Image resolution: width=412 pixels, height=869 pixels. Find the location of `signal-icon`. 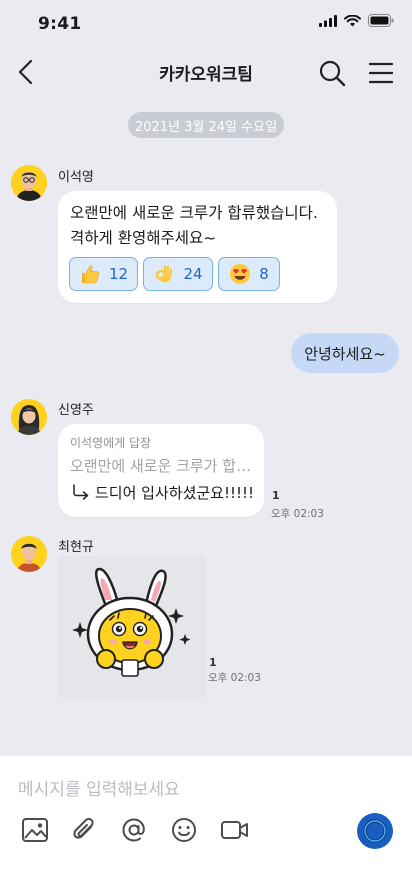

signal-icon is located at coordinates (328, 20).